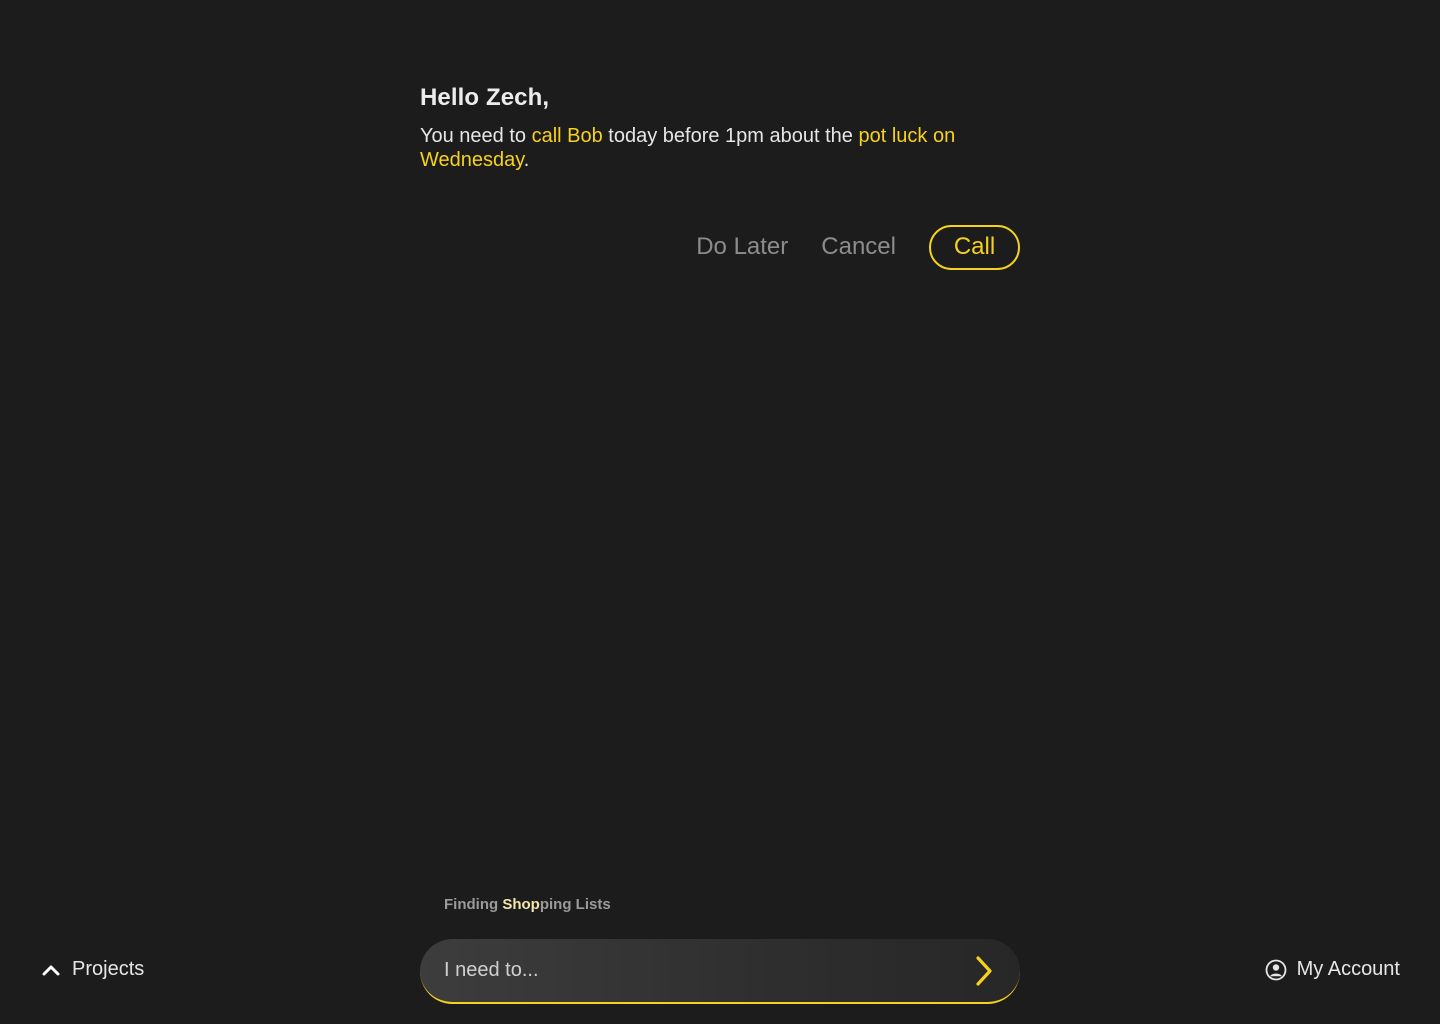 Image resolution: width=1440 pixels, height=1024 pixels. Describe the element at coordinates (521, 904) in the screenshot. I see `status-text-shimmer: Shop` at that location.